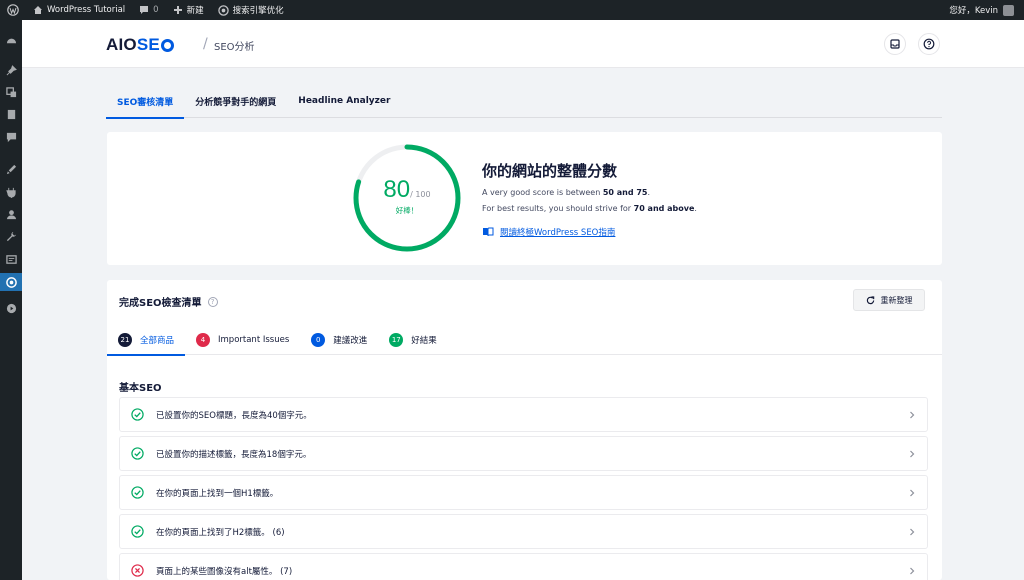 The image size is (1024, 580). What do you see at coordinates (396, 339) in the screenshot?
I see `filter-count-badge: 17` at bounding box center [396, 339].